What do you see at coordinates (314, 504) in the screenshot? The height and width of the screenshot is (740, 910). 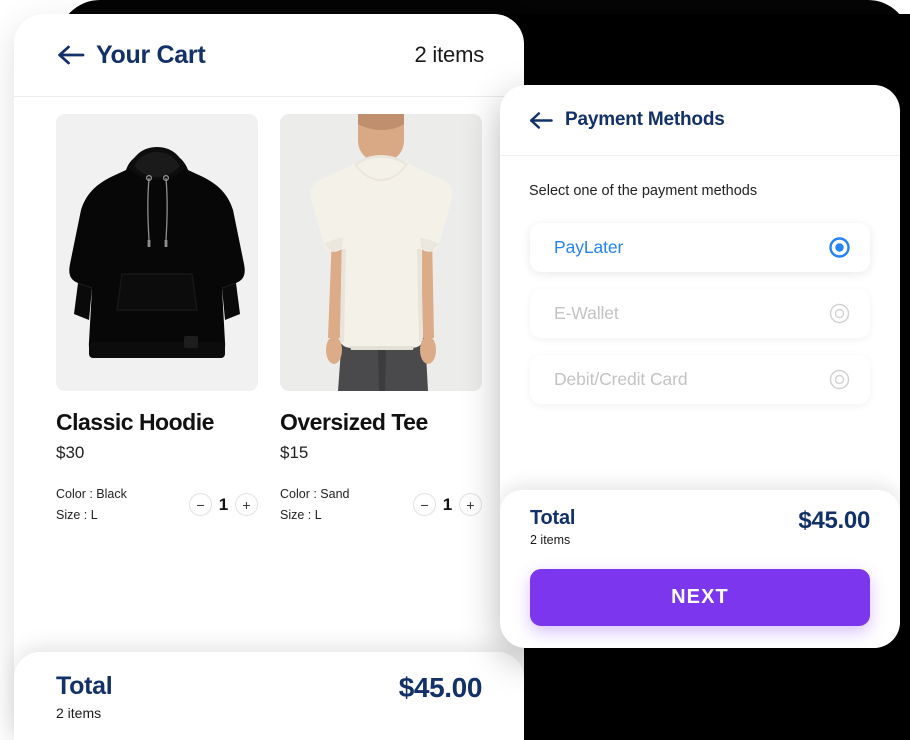 I see `product-attributes: Color : Sand Size : L` at bounding box center [314, 504].